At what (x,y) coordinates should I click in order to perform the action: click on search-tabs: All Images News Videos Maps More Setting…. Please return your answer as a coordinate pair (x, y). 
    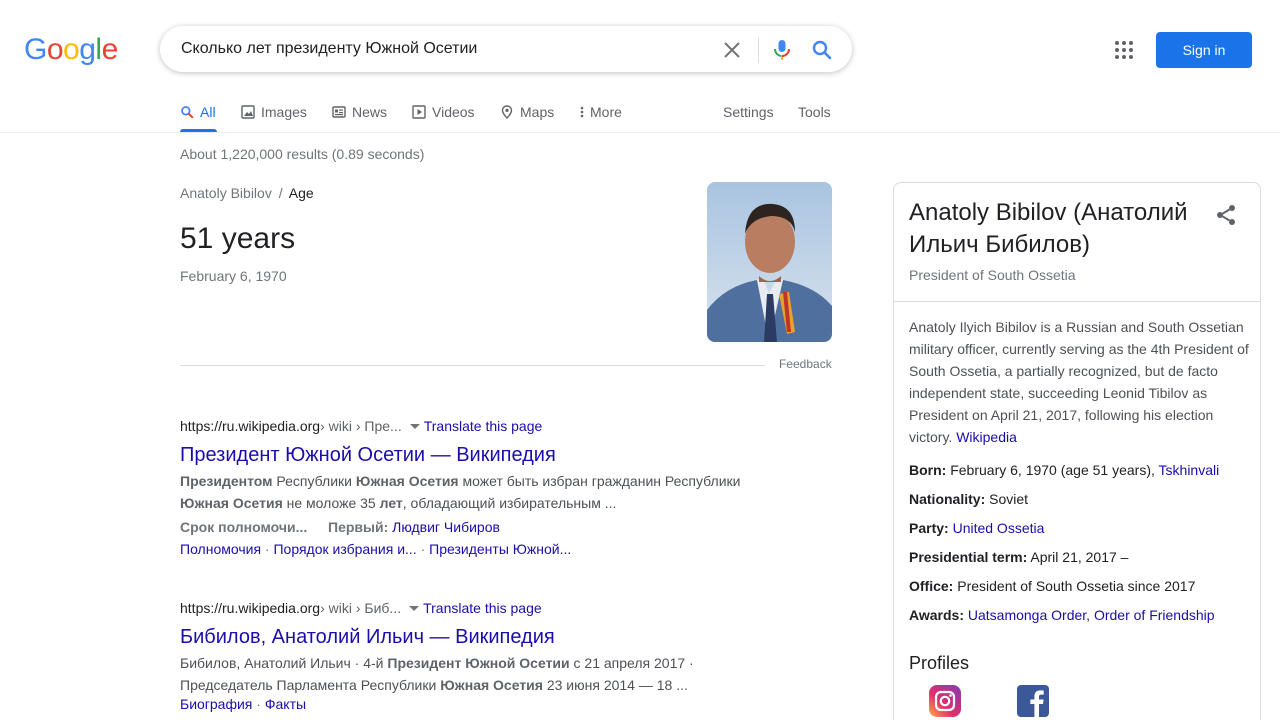
    Looking at the image, I should click on (640, 113).